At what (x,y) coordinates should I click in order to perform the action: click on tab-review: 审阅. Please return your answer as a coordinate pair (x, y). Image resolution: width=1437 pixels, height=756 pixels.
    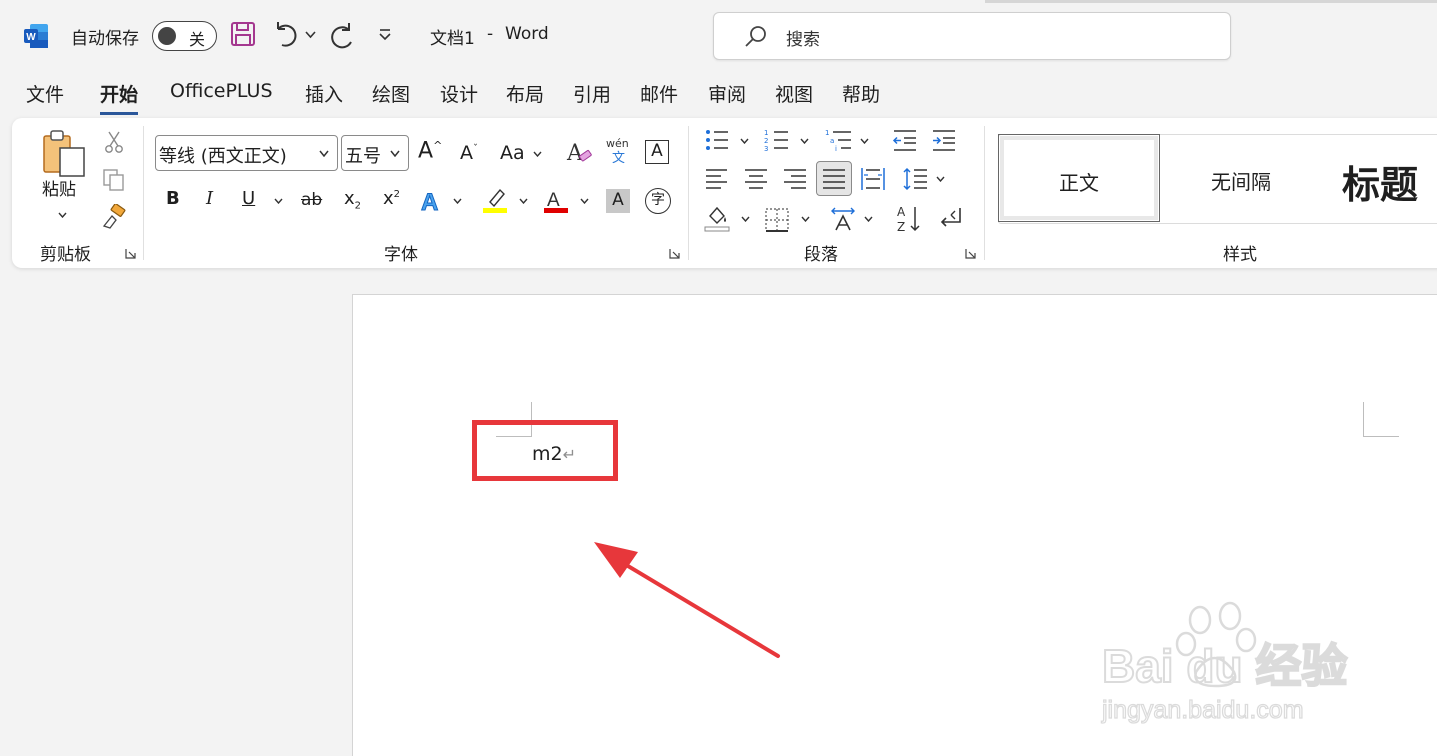
    Looking at the image, I should click on (727, 93).